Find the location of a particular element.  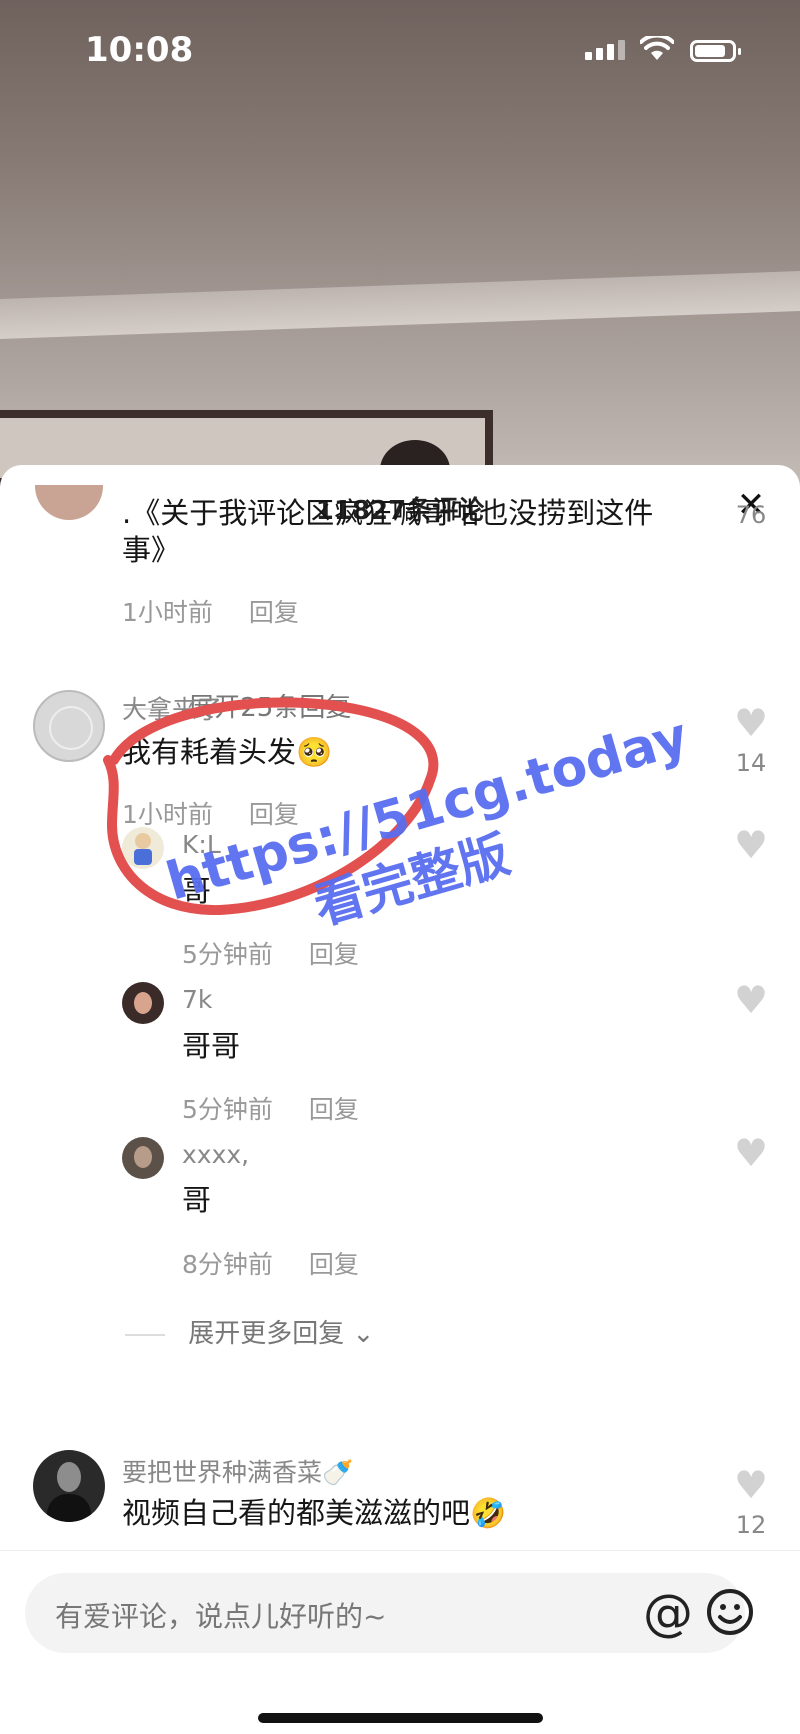

comment-text: 视频自己看的都美滋滋的吧🤣 is located at coordinates (314, 1511).